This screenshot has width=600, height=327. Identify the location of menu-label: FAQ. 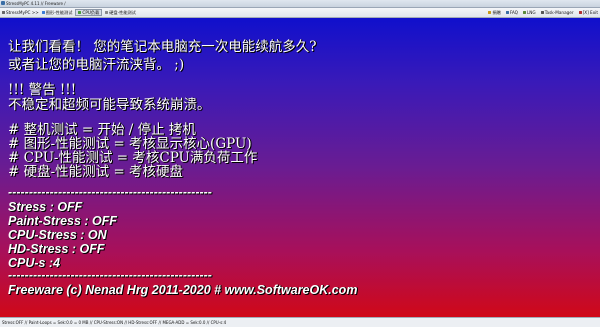
(513, 12).